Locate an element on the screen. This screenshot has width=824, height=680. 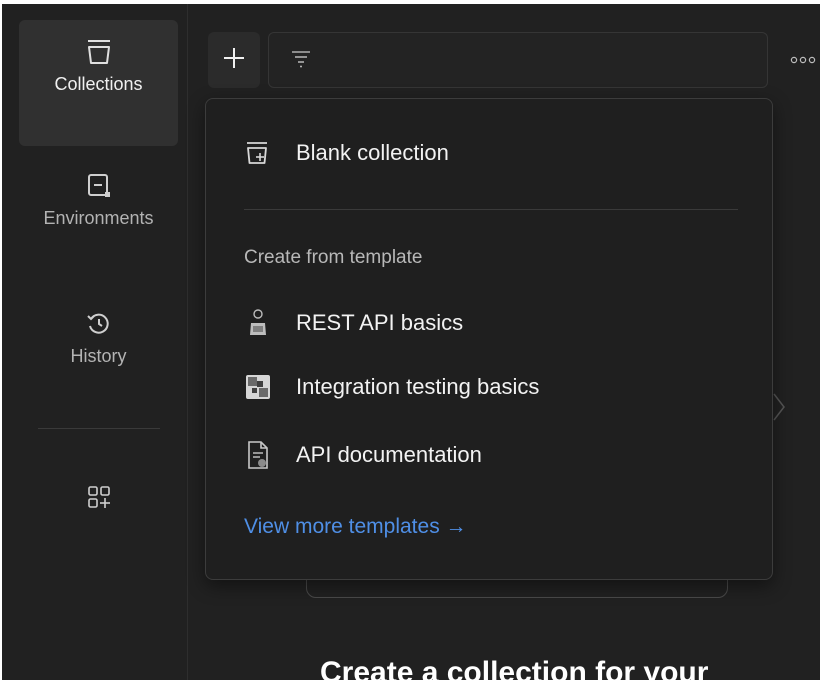
blank-collection-label: Blank collection is located at coordinates (372, 152).